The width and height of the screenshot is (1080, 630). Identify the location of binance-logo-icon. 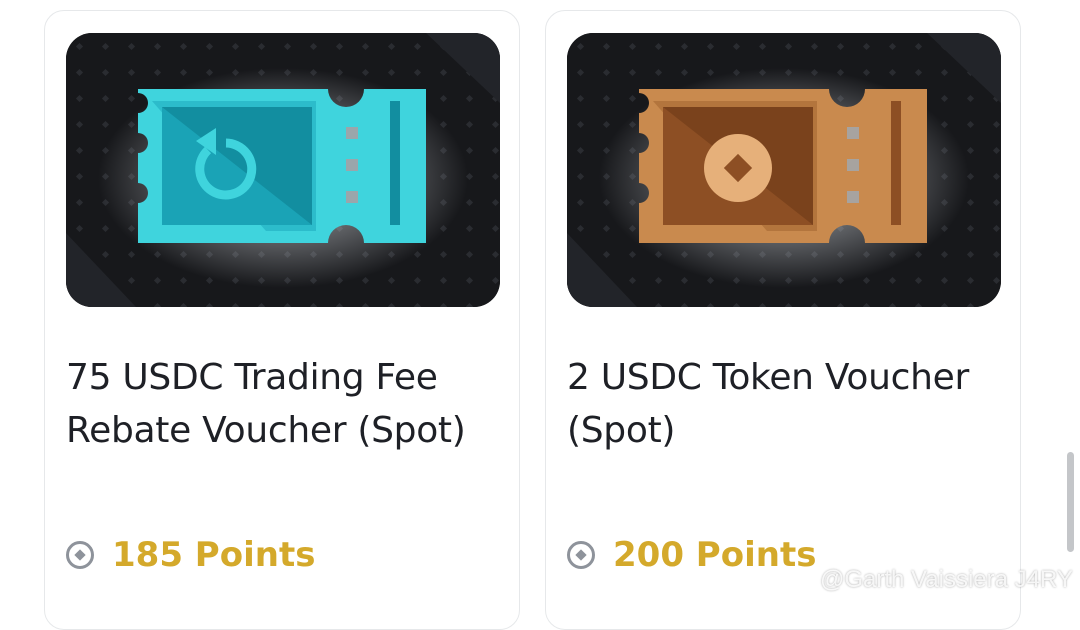
(803, 580).